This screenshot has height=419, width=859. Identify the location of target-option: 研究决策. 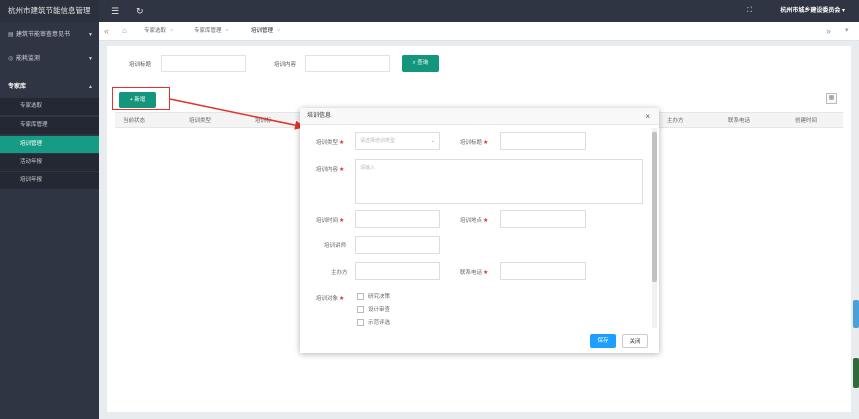
(374, 296).